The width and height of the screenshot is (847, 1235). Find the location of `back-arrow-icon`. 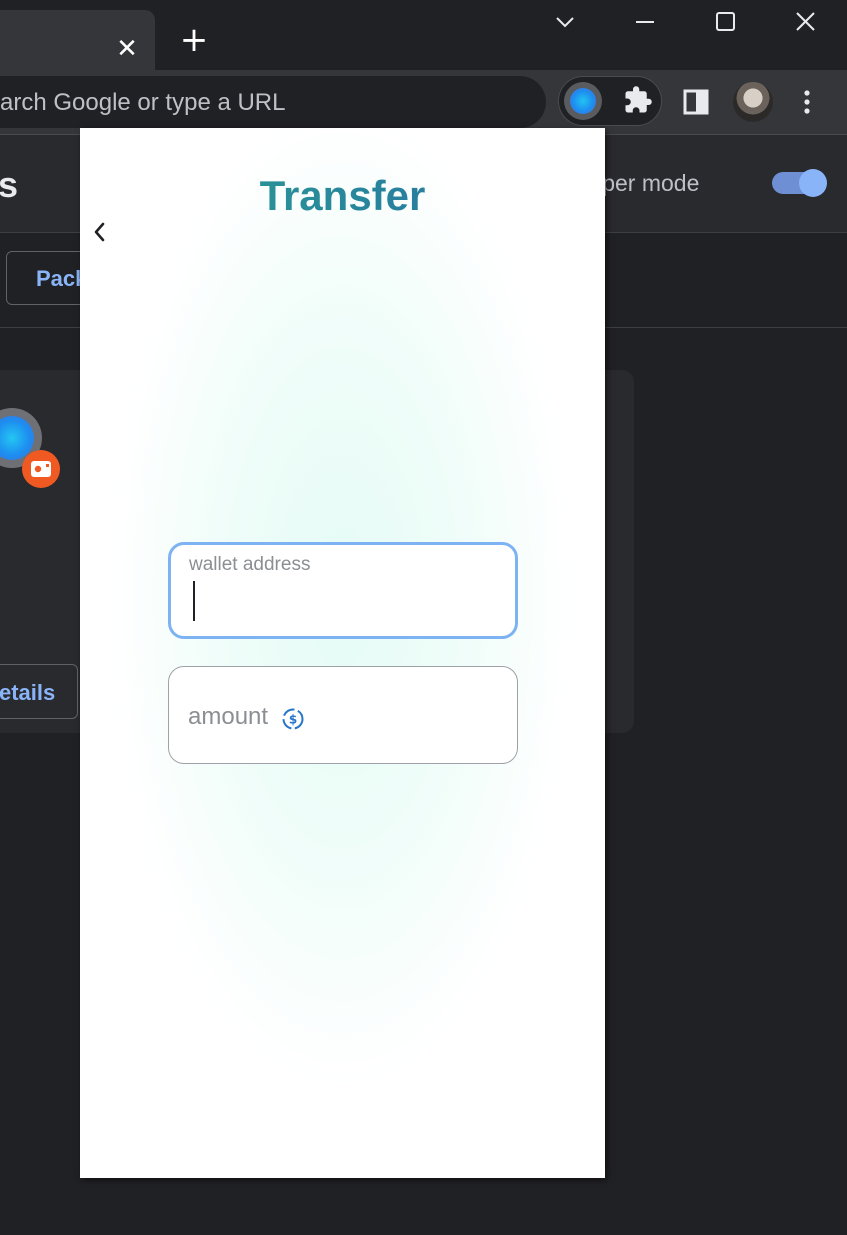

back-arrow-icon is located at coordinates (99, 232).